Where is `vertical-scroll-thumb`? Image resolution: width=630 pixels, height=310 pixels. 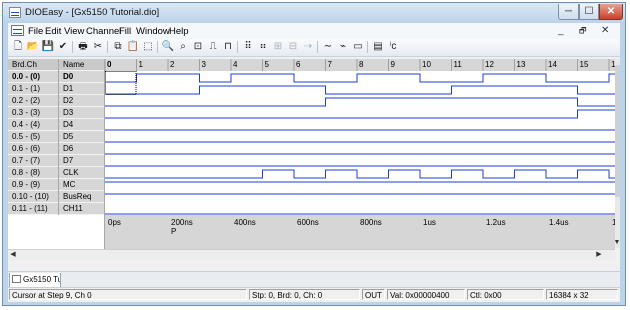 vertical-scroll-thumb is located at coordinates (617, 131).